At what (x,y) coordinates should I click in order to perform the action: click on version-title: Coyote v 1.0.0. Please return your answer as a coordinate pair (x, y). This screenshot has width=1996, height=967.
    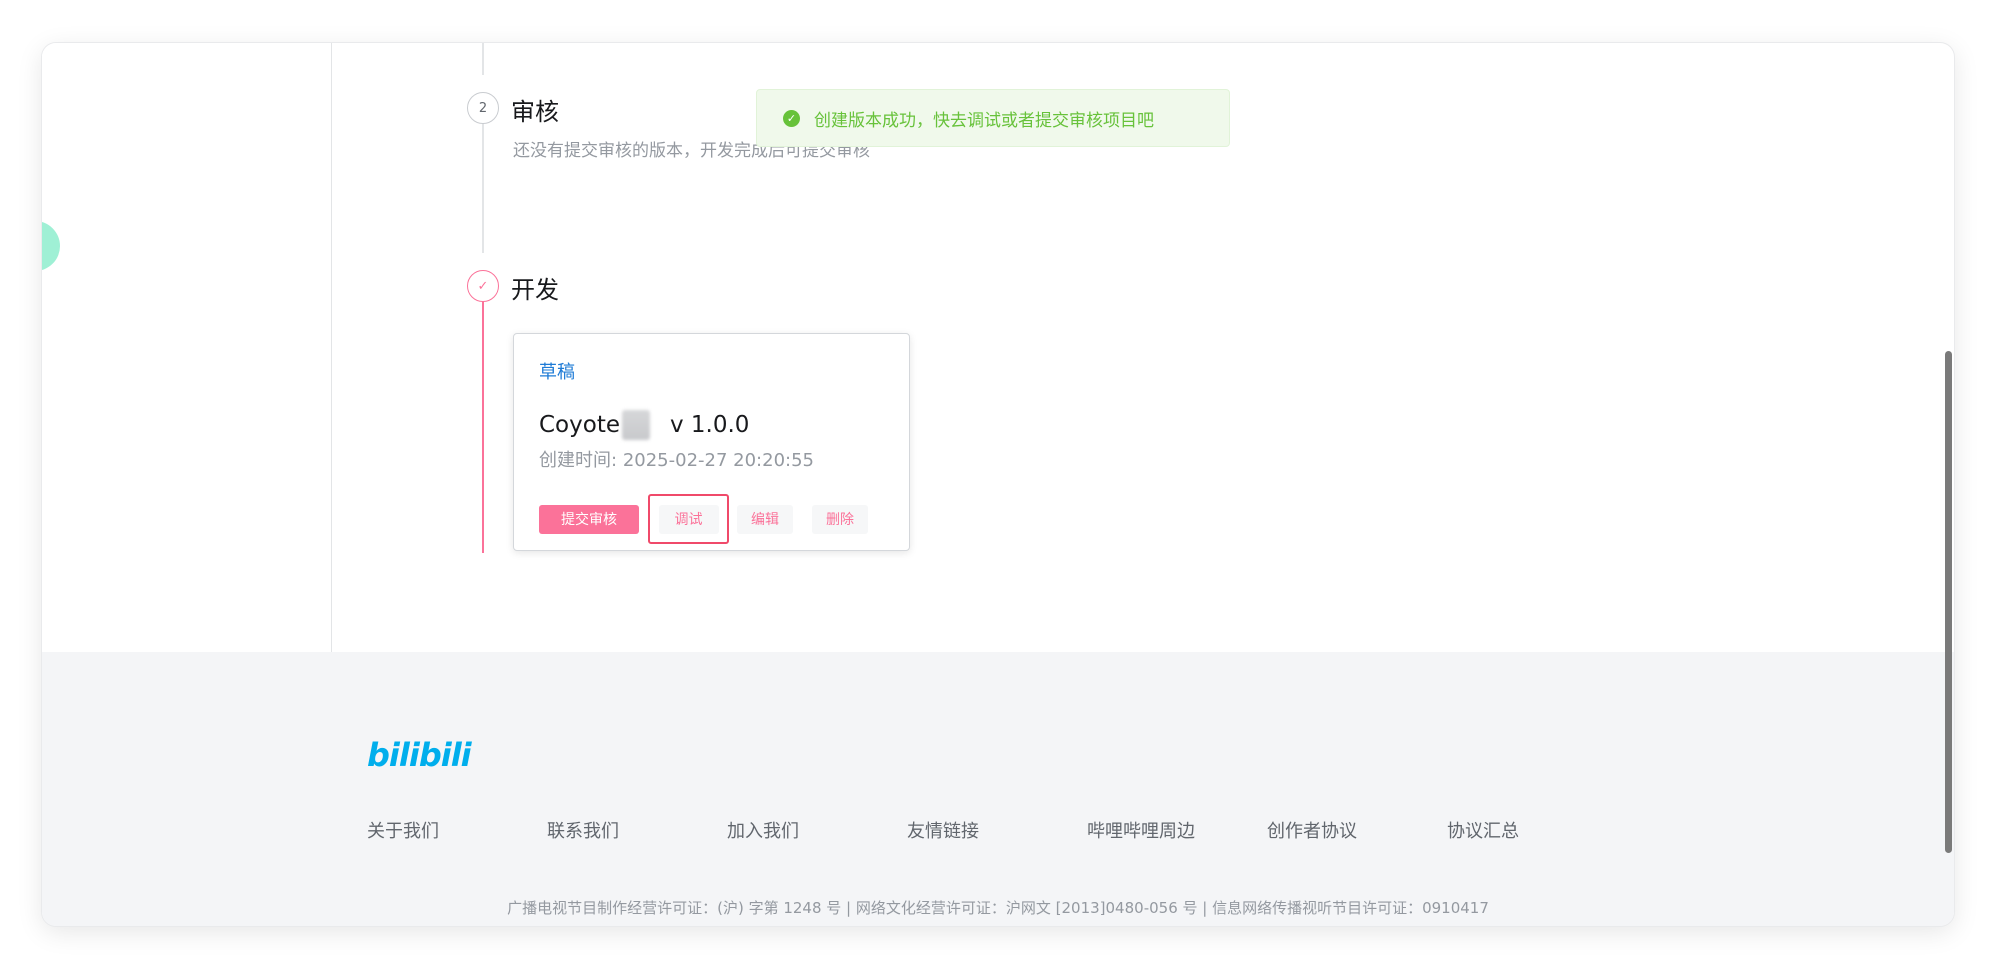
    Looking at the image, I should click on (711, 425).